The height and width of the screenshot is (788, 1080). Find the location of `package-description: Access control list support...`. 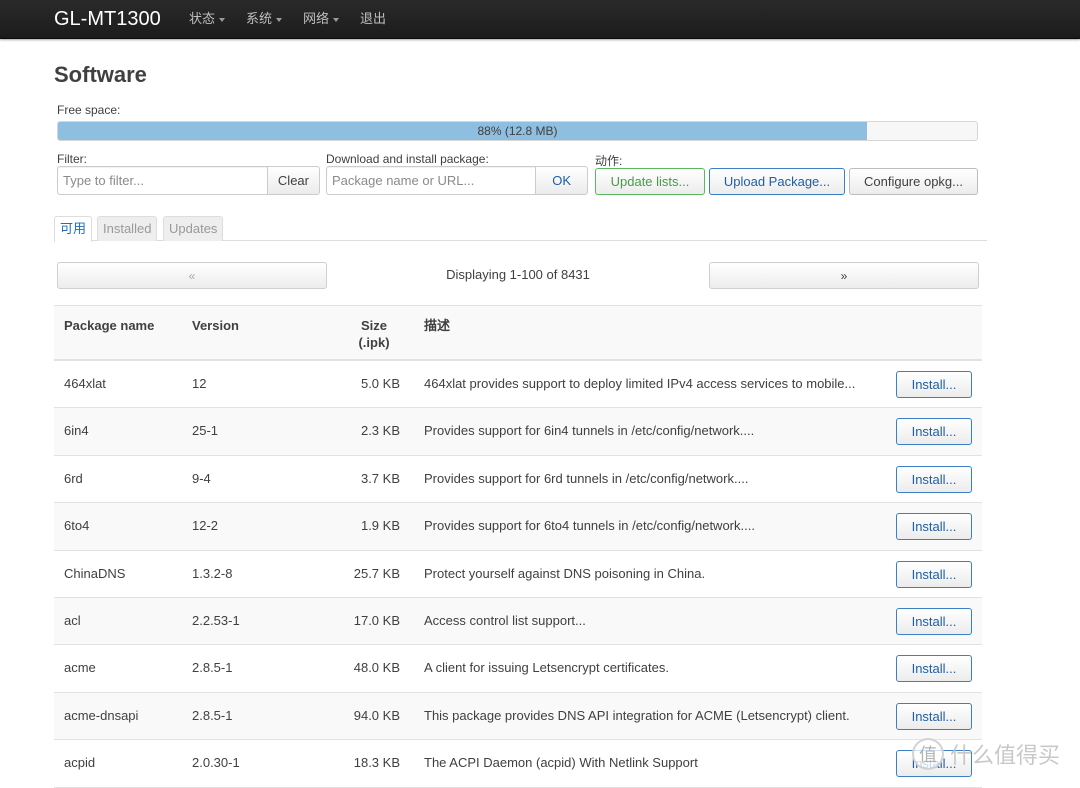

package-description: Access control list support... is located at coordinates (505, 620).